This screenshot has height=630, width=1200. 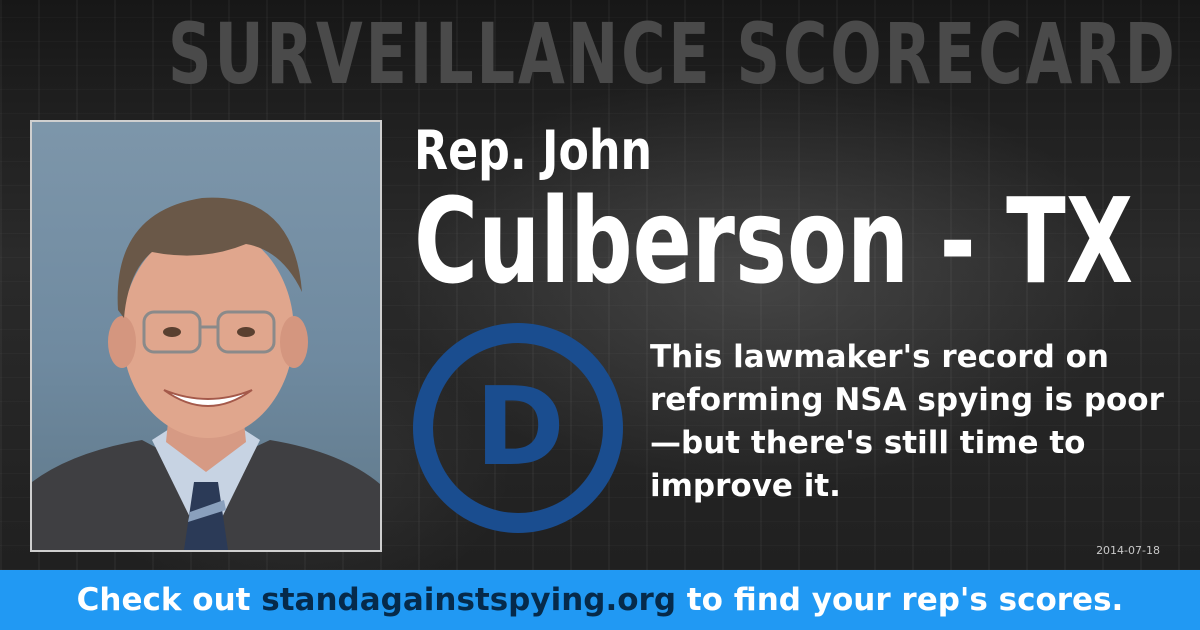 What do you see at coordinates (169, 600) in the screenshot?
I see `footer-prefix: Check out` at bounding box center [169, 600].